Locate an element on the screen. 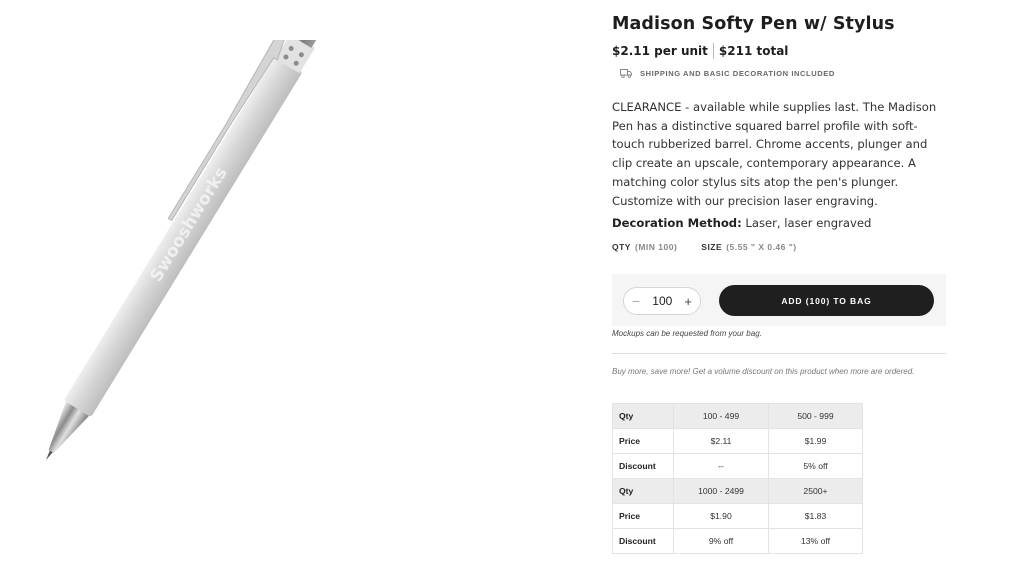 The height and width of the screenshot is (566, 1024). table-cell: 5% off is located at coordinates (815, 466).